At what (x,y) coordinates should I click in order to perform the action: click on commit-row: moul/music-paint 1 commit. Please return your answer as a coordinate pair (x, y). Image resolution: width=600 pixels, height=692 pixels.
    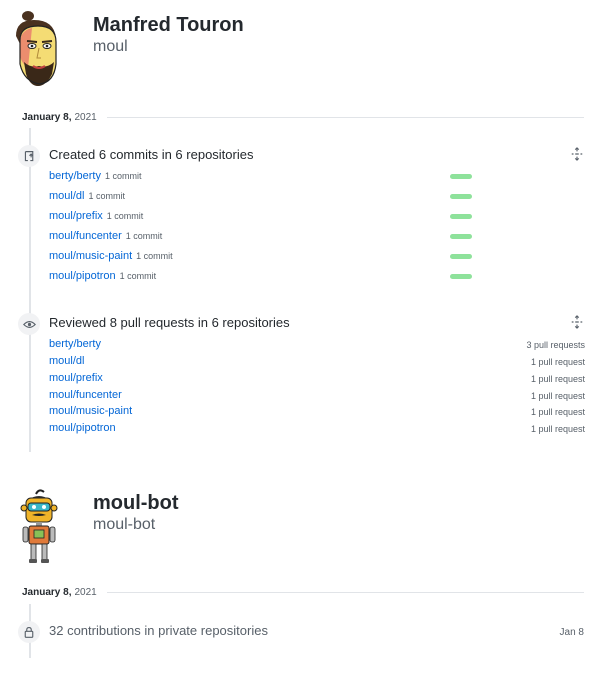
    Looking at the image, I should click on (317, 258).